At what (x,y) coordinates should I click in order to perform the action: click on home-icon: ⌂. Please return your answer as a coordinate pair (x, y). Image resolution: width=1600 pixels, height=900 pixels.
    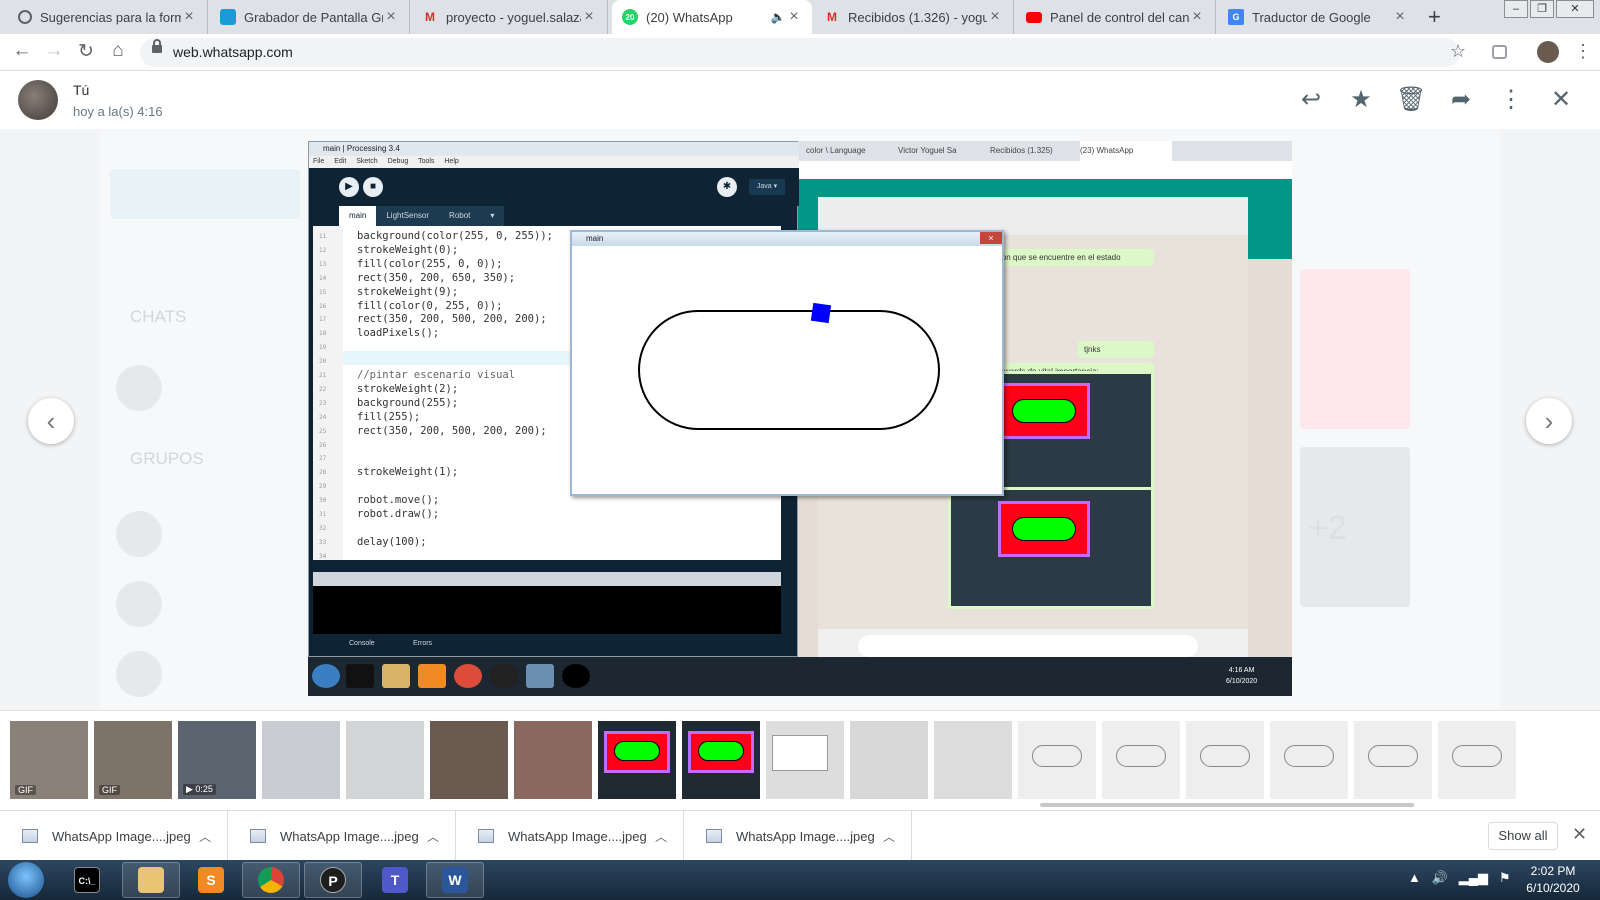
    Looking at the image, I should click on (118, 51).